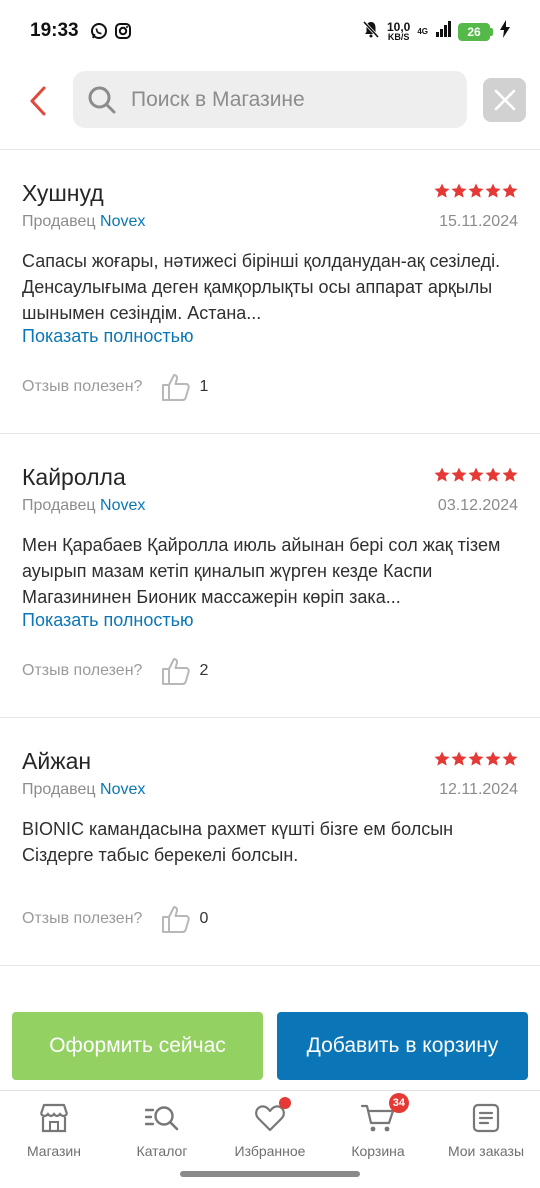 The height and width of the screenshot is (1188, 540). I want to click on review-author: Айжан, so click(57, 761).